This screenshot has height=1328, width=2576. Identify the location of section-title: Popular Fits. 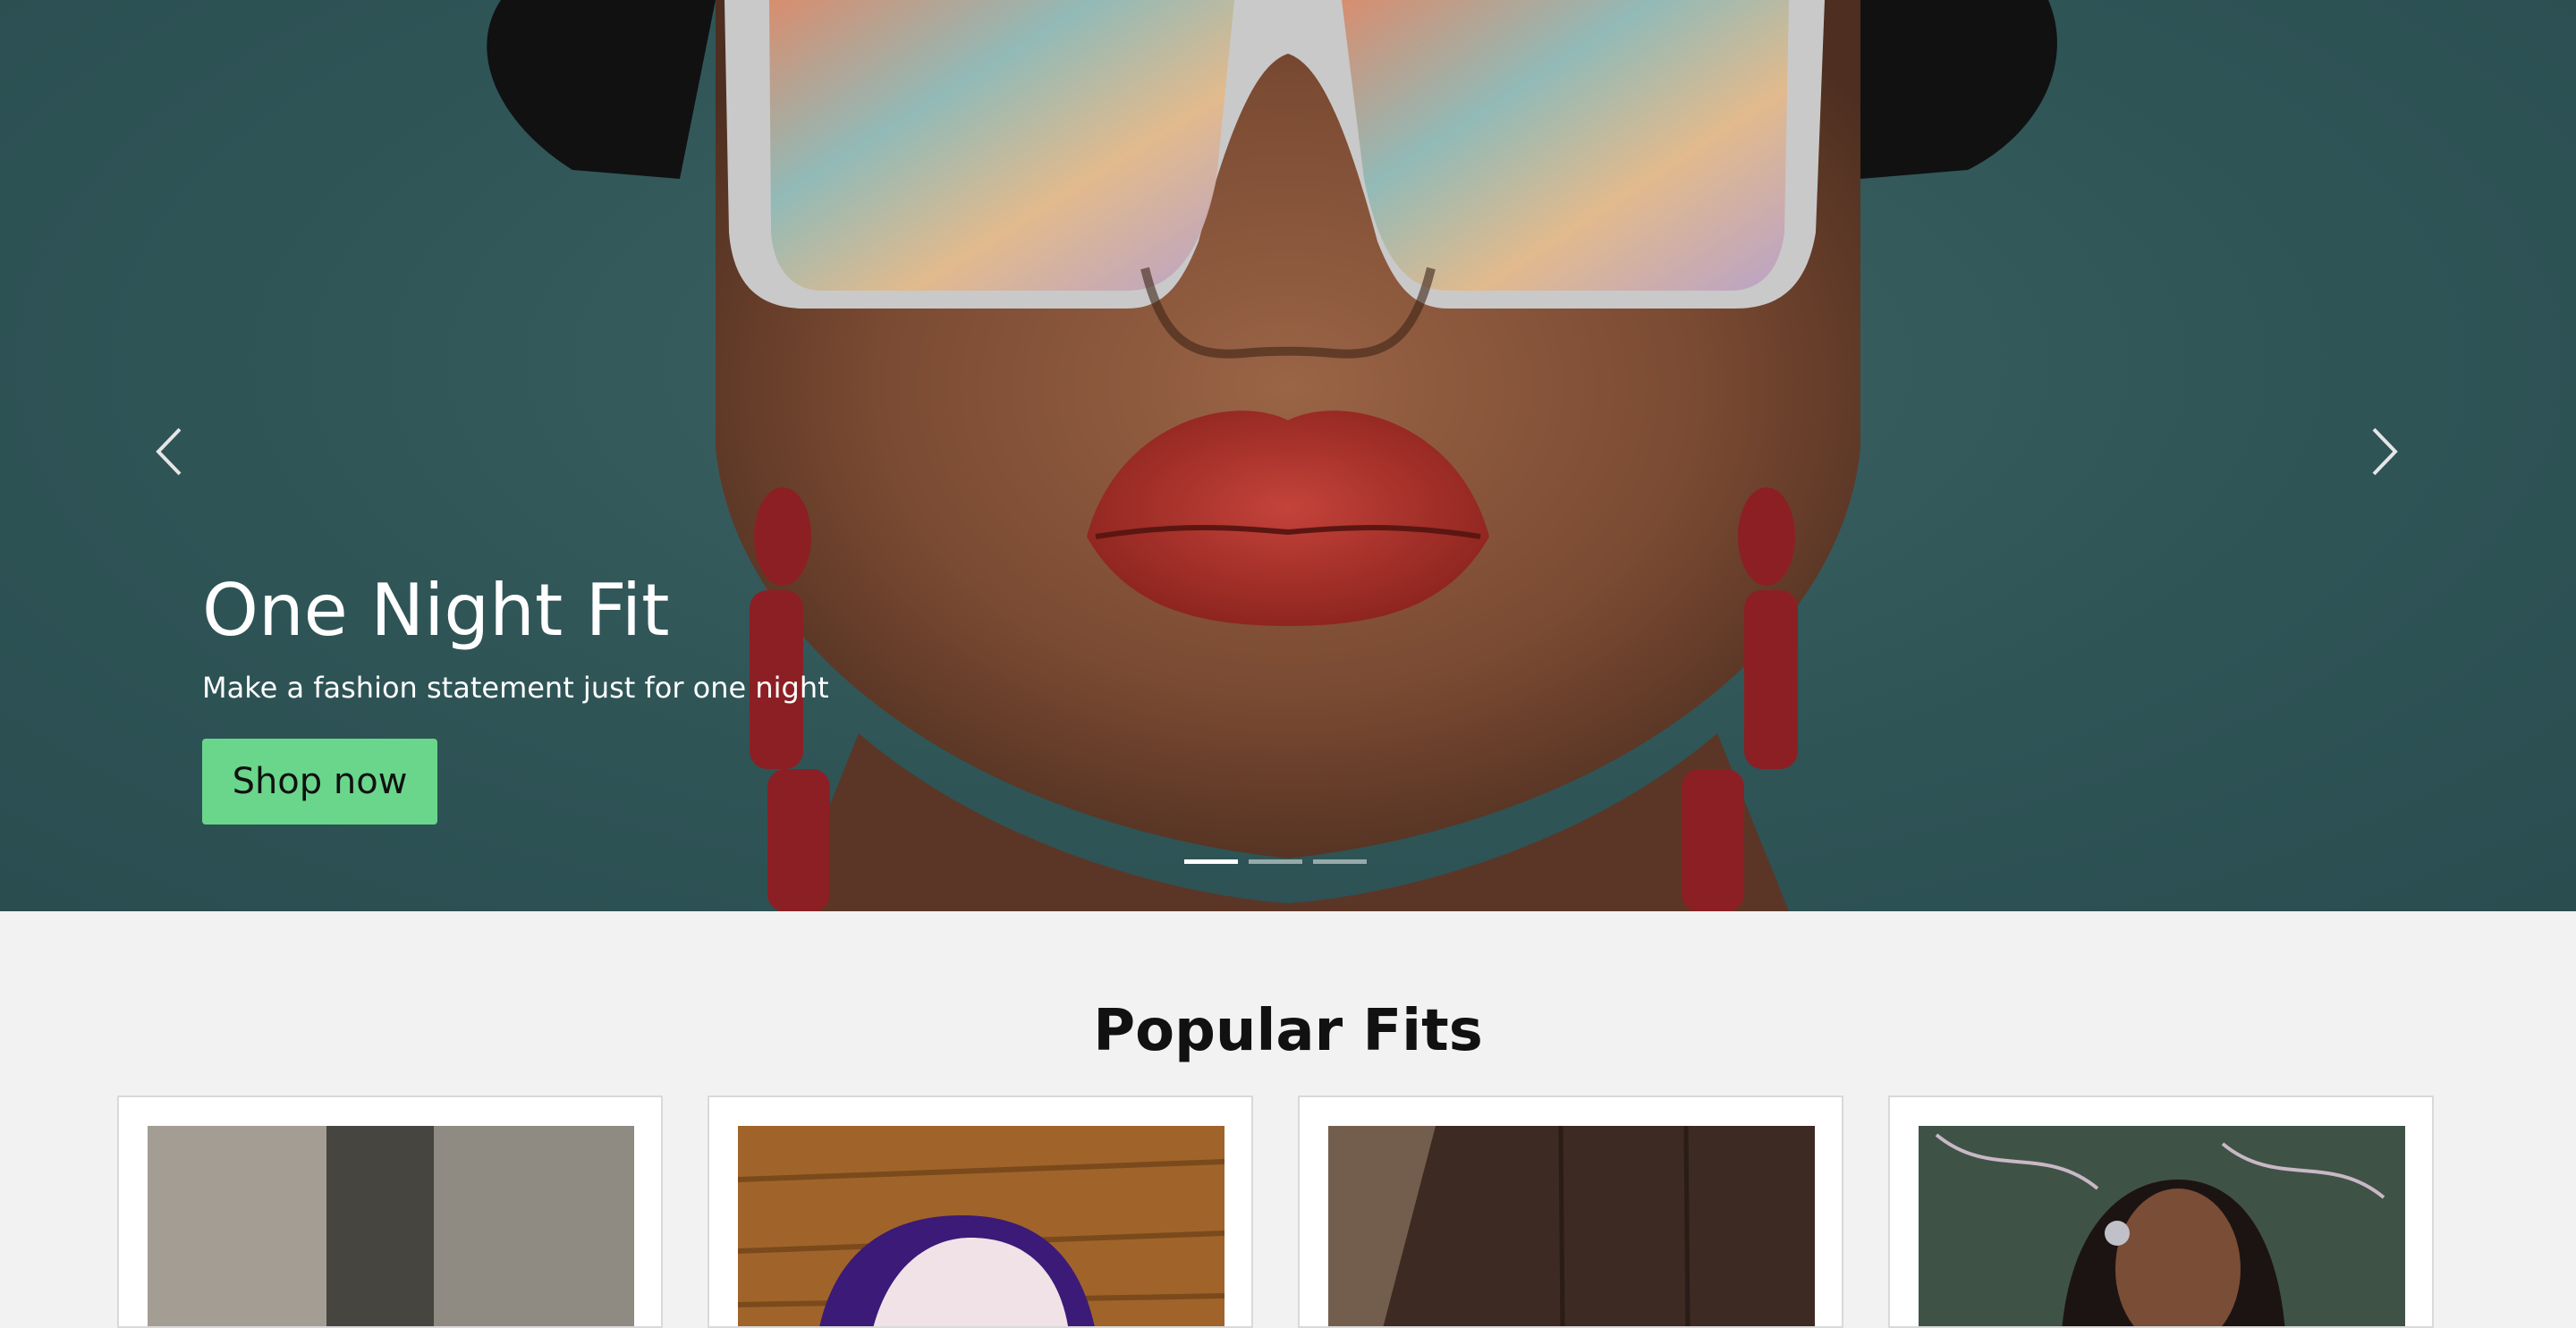
(1288, 1031).